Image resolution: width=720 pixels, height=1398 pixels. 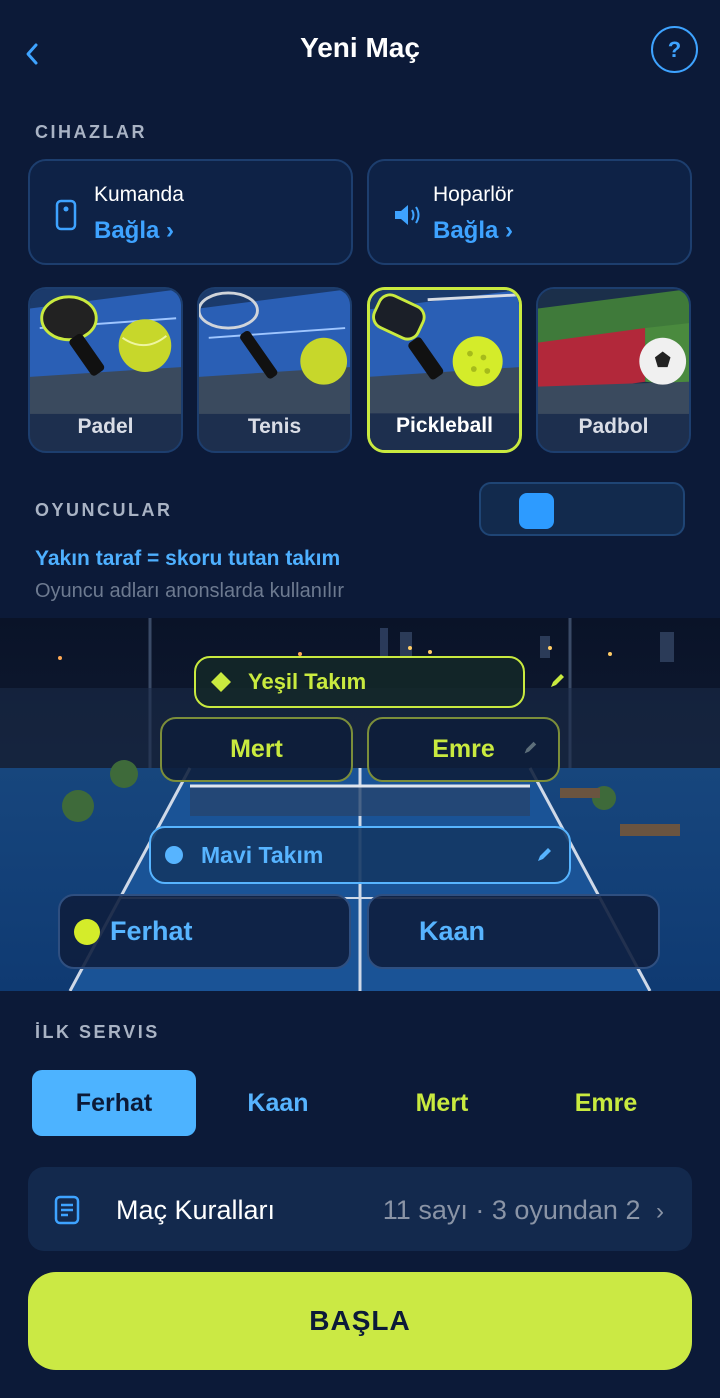 What do you see at coordinates (360, 1321) in the screenshot?
I see `start-button: BAŞLA` at bounding box center [360, 1321].